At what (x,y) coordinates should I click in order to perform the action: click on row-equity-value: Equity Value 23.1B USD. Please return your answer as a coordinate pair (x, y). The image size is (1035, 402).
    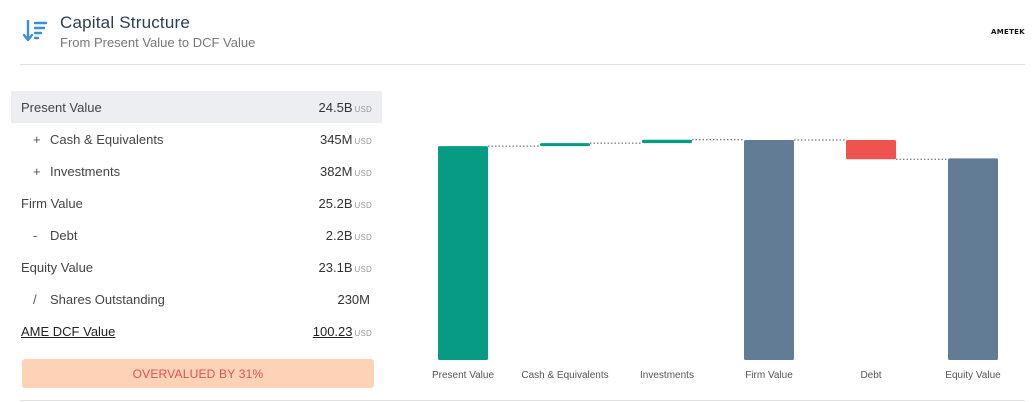
    Looking at the image, I should click on (196, 267).